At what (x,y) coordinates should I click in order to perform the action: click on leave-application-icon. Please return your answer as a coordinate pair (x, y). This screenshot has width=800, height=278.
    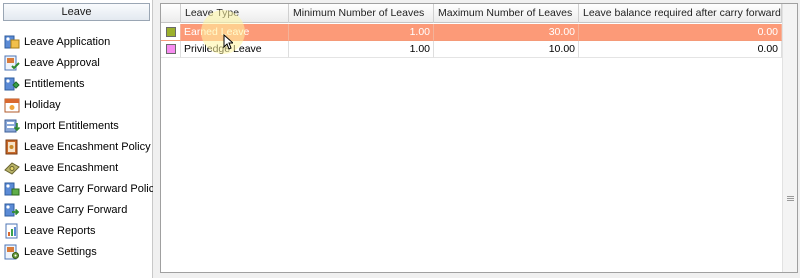
    Looking at the image, I should click on (12, 42).